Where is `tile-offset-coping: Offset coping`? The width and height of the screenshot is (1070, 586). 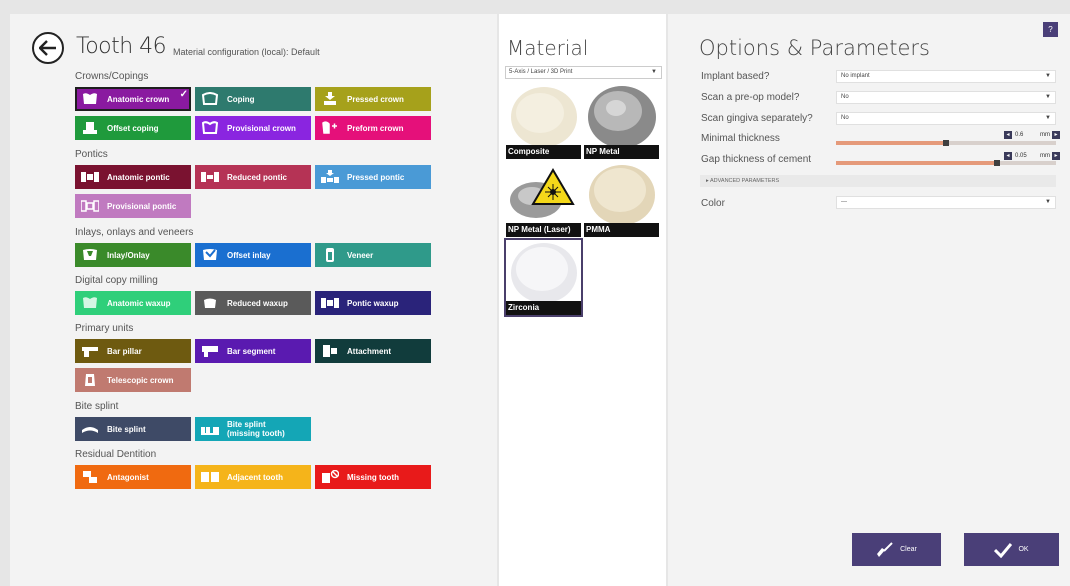
tile-offset-coping: Offset coping is located at coordinates (133, 128).